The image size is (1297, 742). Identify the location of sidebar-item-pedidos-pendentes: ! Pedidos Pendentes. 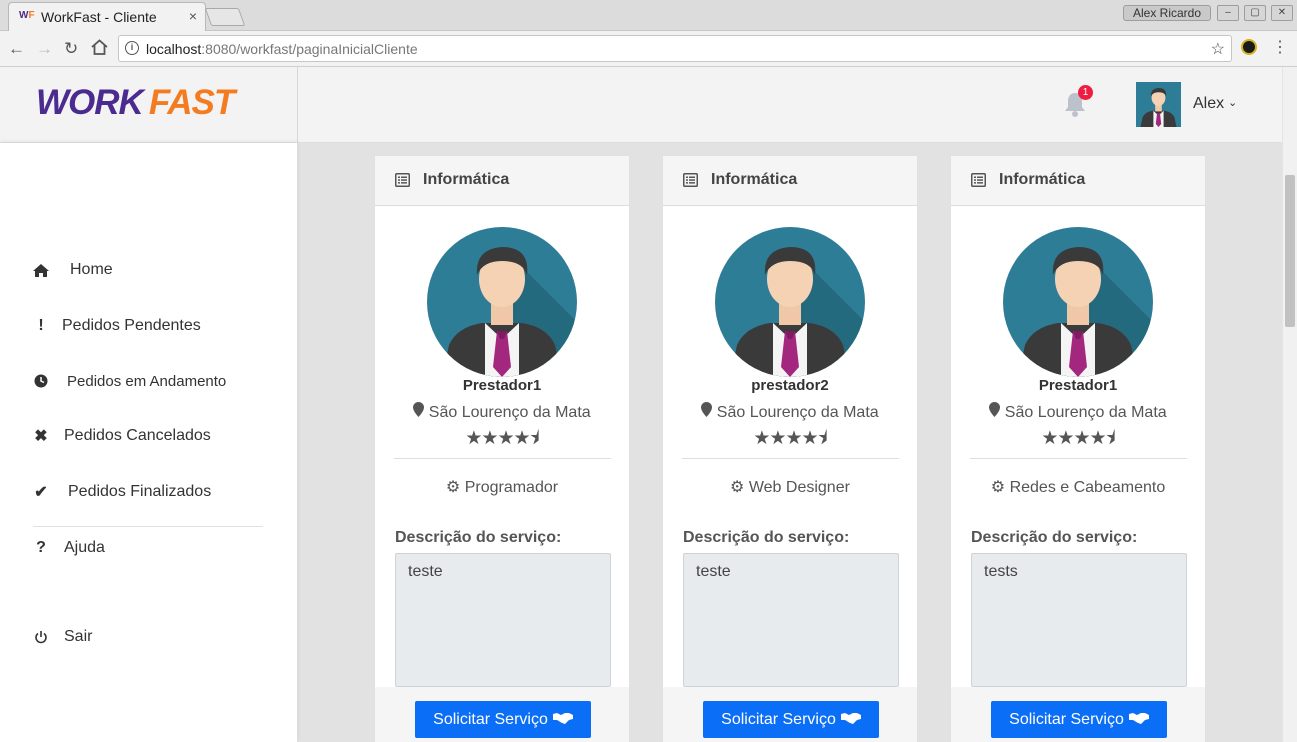
(115, 326).